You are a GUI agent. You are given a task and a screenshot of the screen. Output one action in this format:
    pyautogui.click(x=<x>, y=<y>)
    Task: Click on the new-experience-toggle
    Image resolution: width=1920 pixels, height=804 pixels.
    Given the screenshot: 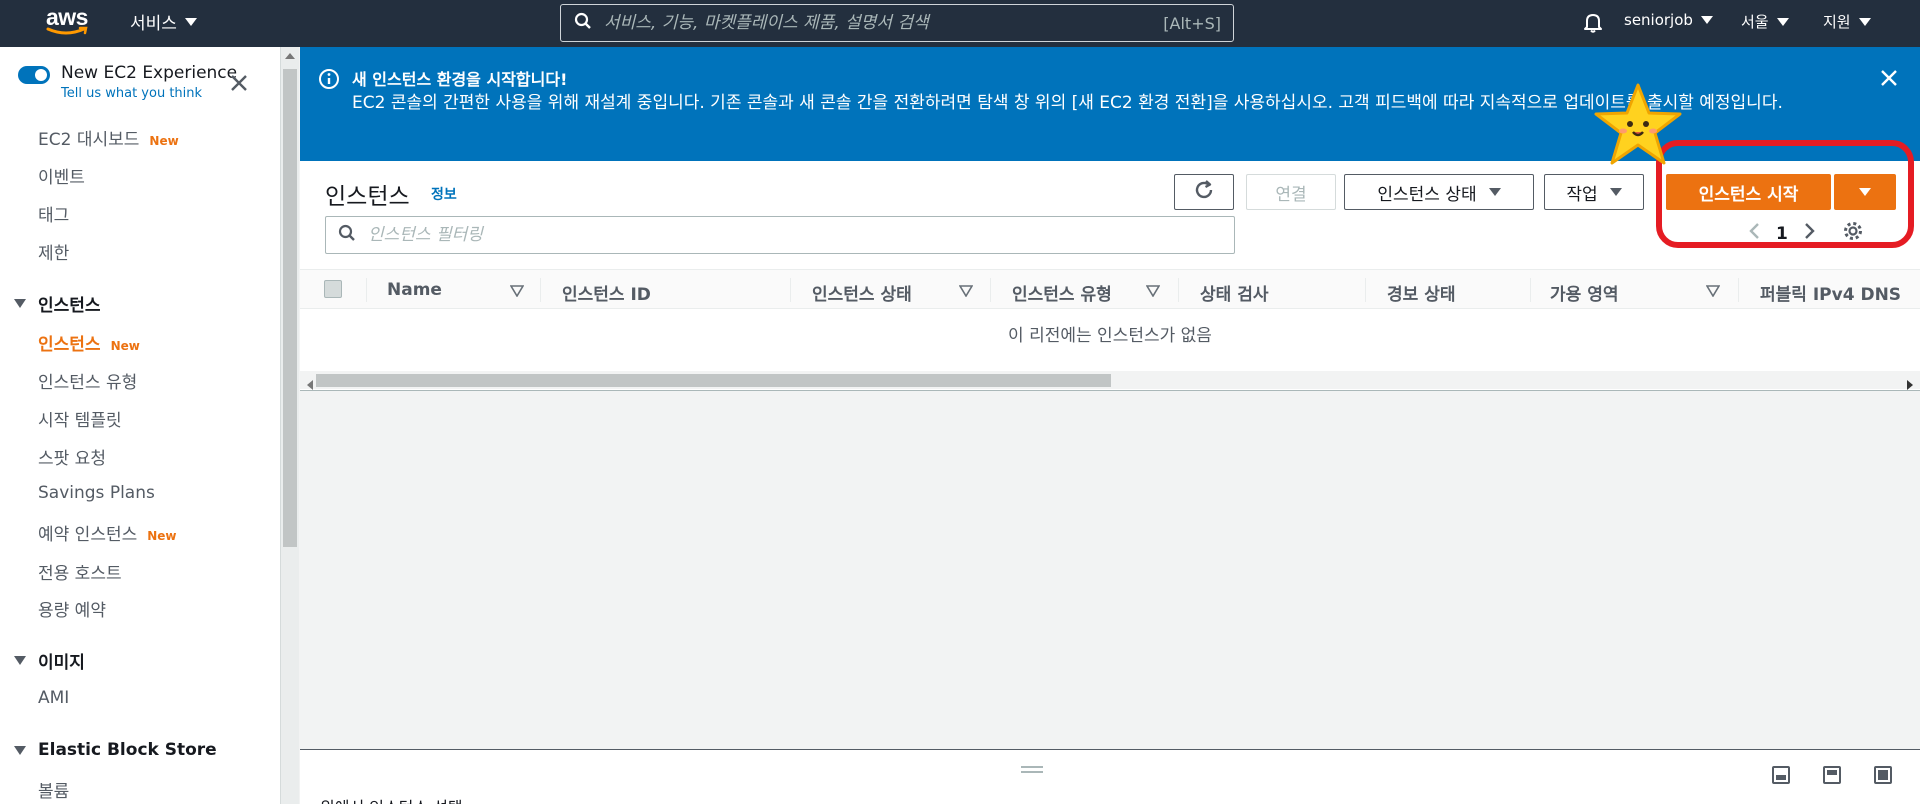 What is the action you would take?
    pyautogui.click(x=34, y=75)
    